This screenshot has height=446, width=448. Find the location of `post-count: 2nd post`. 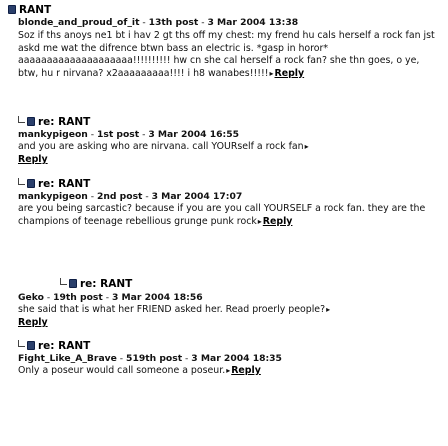

post-count: 2nd post is located at coordinates (119, 196).